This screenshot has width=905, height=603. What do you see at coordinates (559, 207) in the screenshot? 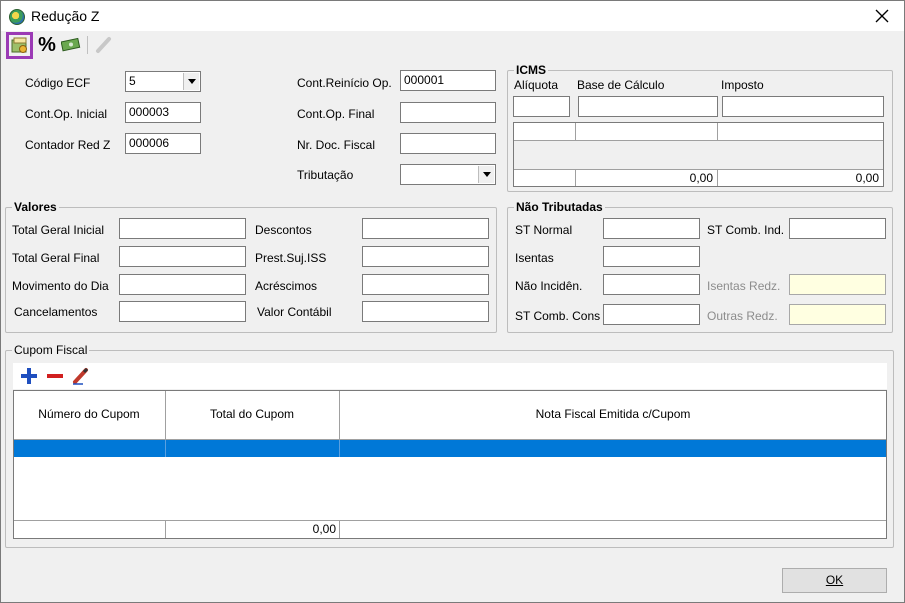
I see `nao-tributadas-title: Não Tributadas` at bounding box center [559, 207].